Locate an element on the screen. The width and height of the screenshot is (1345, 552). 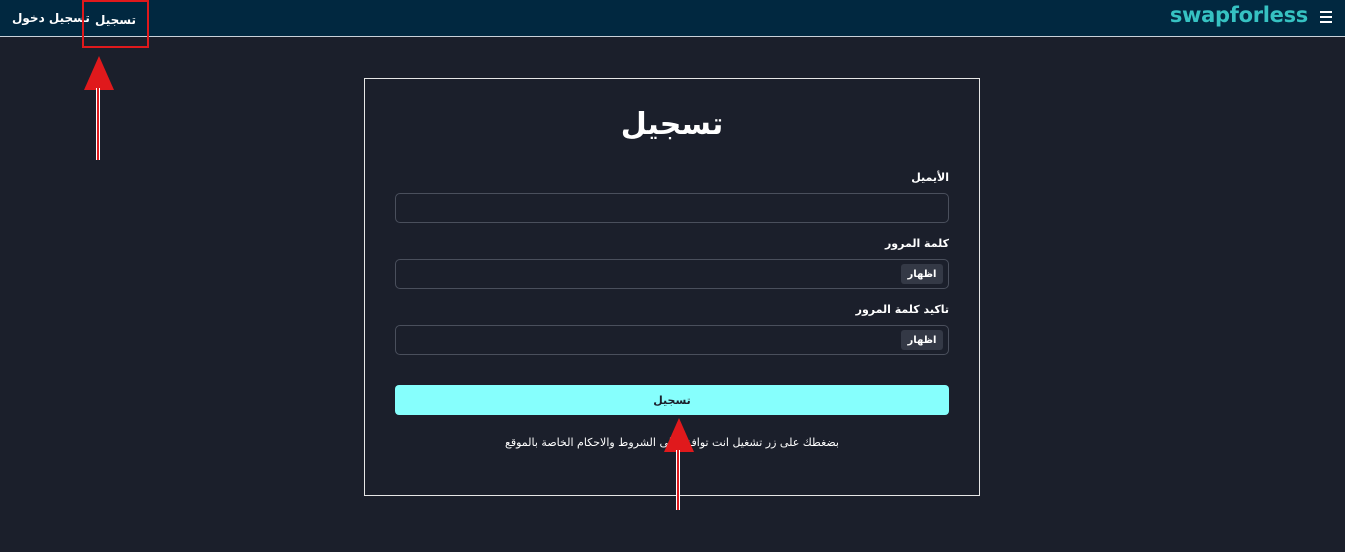
email-label: الأيميل is located at coordinates (930, 177).